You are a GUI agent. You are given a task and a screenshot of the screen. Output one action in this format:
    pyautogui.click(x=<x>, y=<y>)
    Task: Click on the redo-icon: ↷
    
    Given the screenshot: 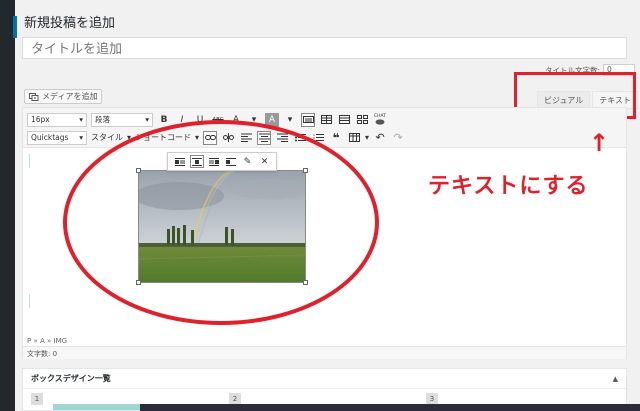 What is the action you would take?
    pyautogui.click(x=398, y=138)
    